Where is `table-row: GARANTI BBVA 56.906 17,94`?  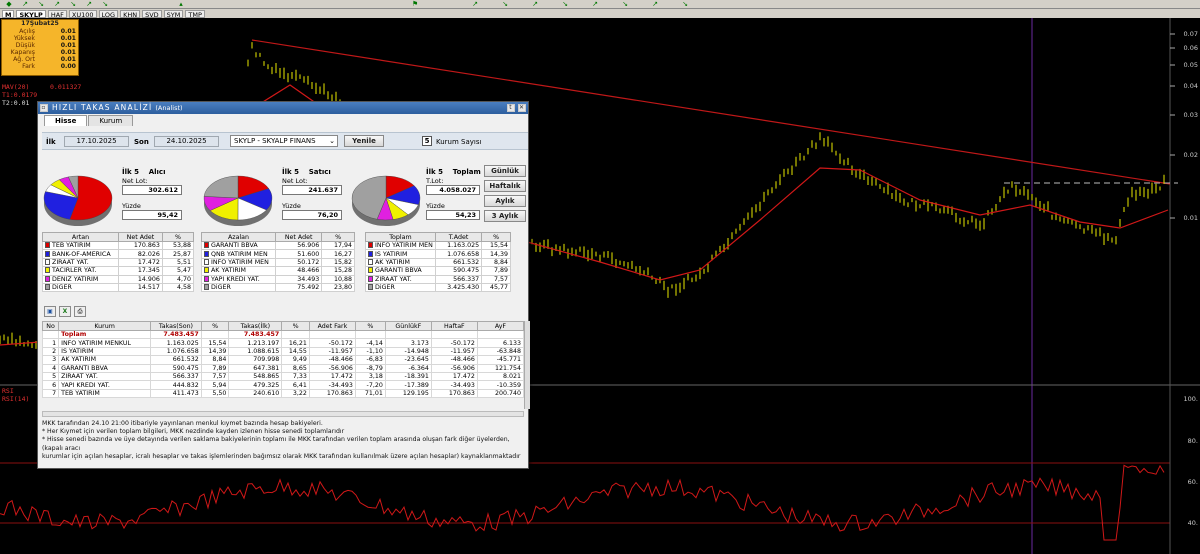
table-row: GARANTI BBVA 56.906 17,94 is located at coordinates (278, 245).